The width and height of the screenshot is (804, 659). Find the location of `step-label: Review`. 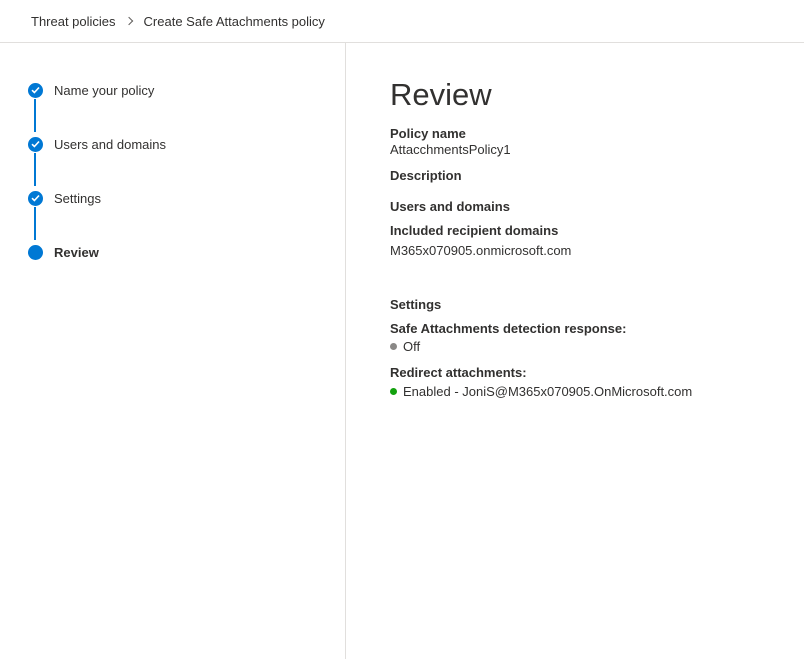

step-label: Review is located at coordinates (76, 252).